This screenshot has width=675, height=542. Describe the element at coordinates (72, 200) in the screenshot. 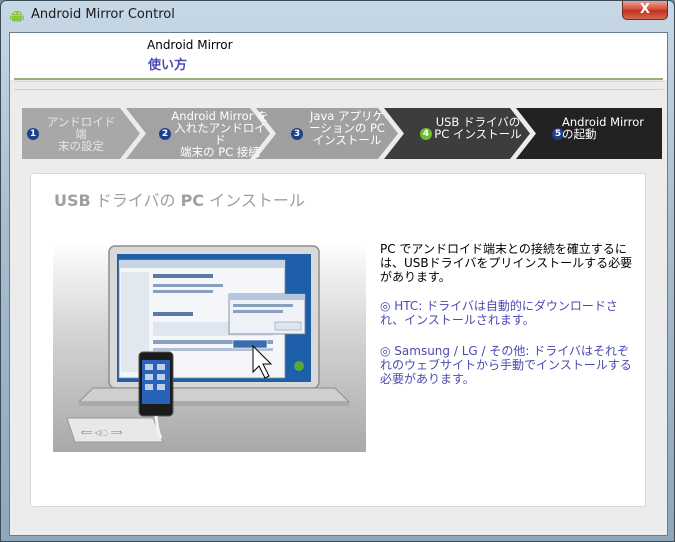

I see `heading-usb: USB` at that location.